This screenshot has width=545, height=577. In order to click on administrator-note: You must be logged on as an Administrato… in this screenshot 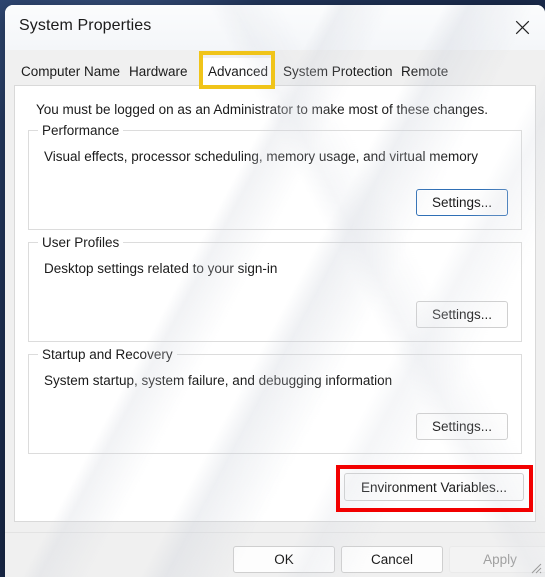, I will do `click(262, 109)`.